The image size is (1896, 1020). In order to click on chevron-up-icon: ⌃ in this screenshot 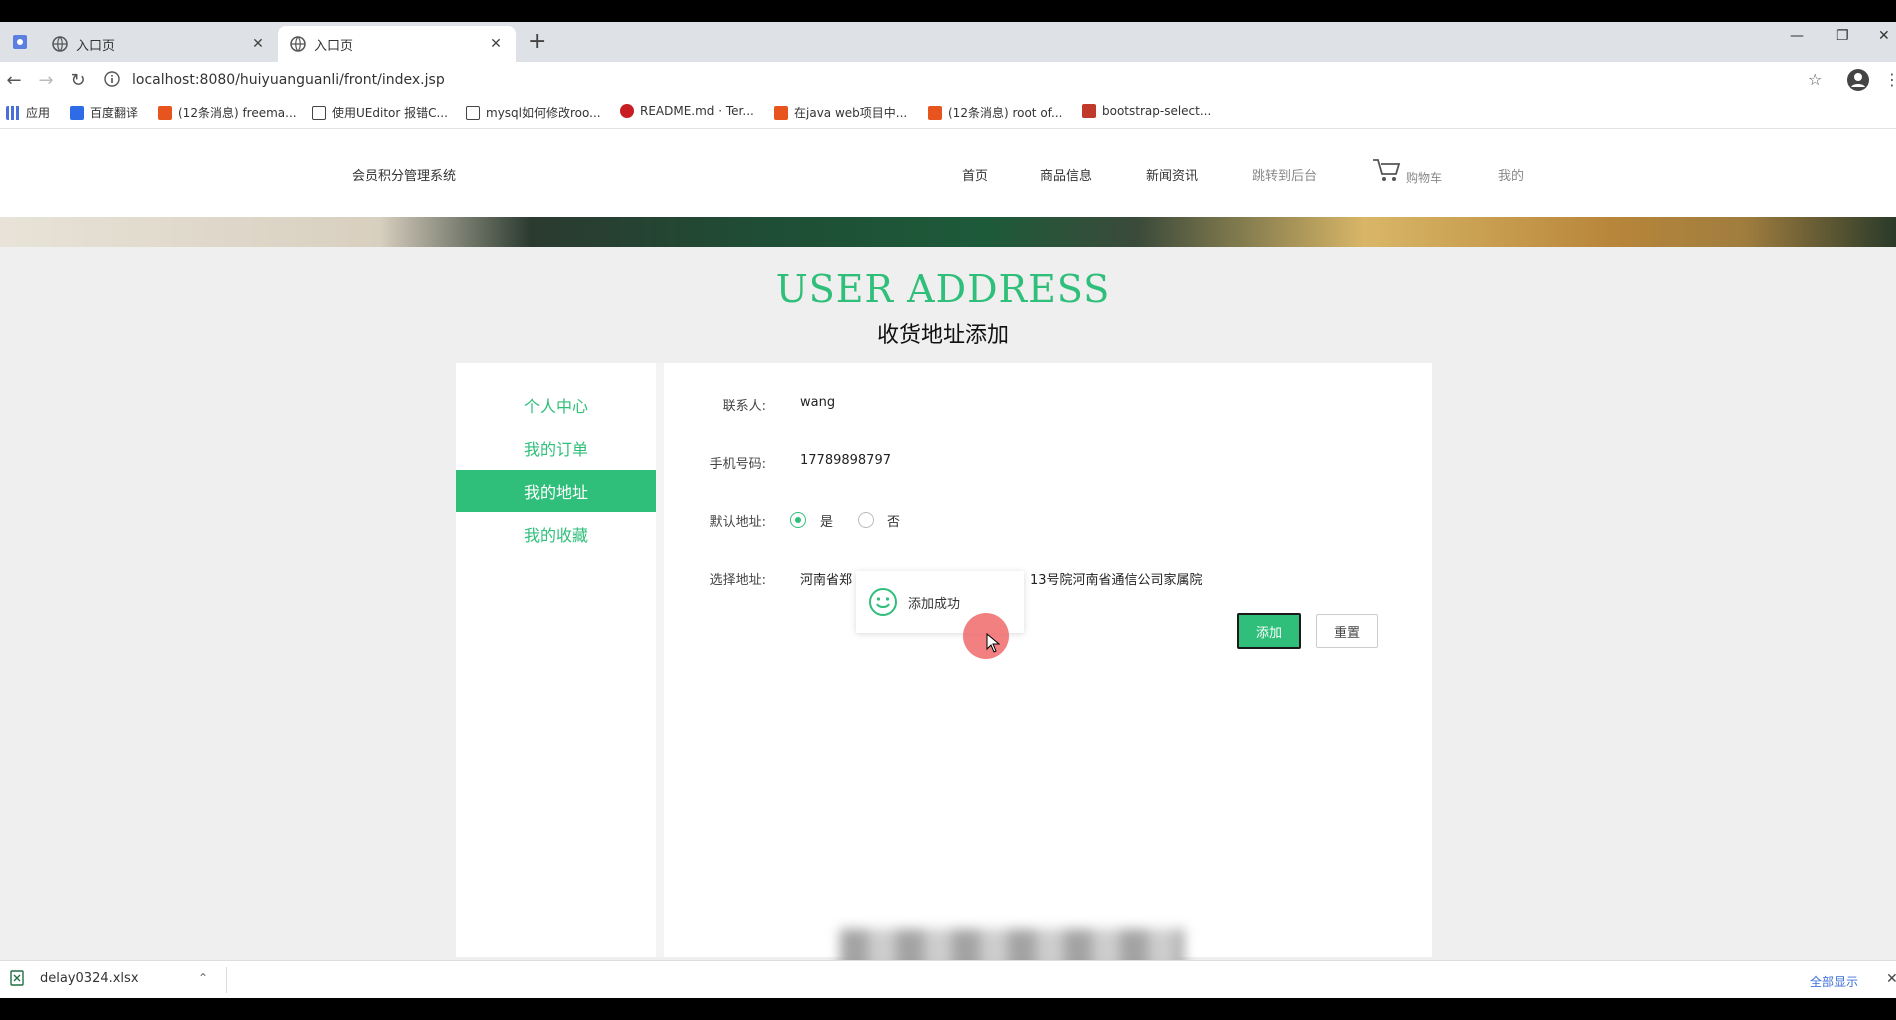, I will do `click(203, 978)`.